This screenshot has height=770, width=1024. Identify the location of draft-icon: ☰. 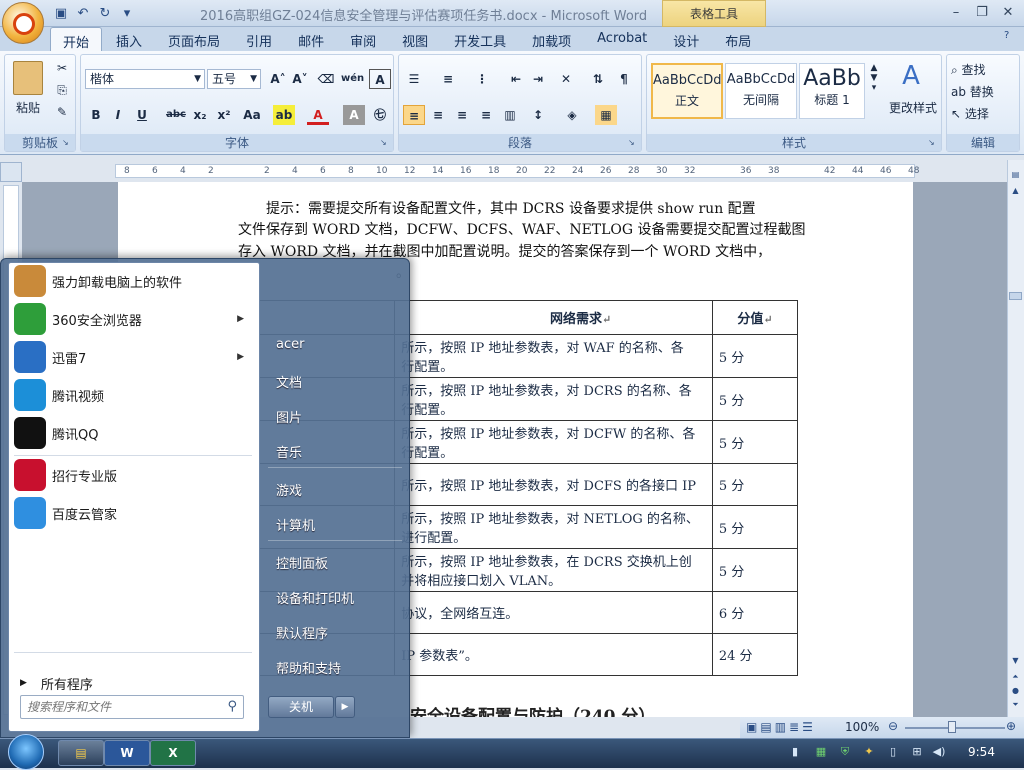
(809, 727).